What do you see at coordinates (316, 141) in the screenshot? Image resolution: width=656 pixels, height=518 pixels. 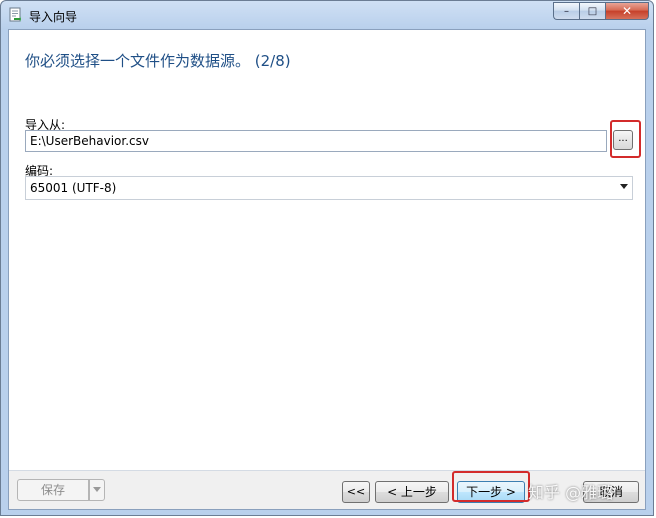 I see `import-path-input` at bounding box center [316, 141].